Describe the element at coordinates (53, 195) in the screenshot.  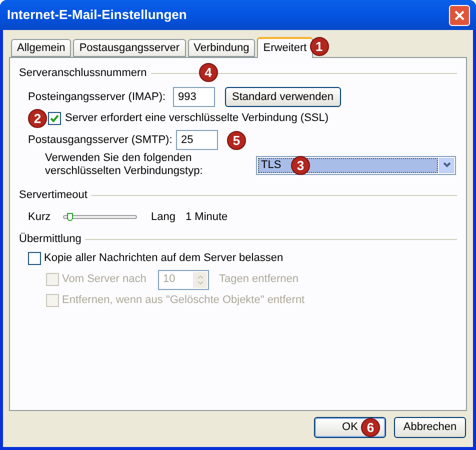
I see `group-heading: Servertimeout` at that location.